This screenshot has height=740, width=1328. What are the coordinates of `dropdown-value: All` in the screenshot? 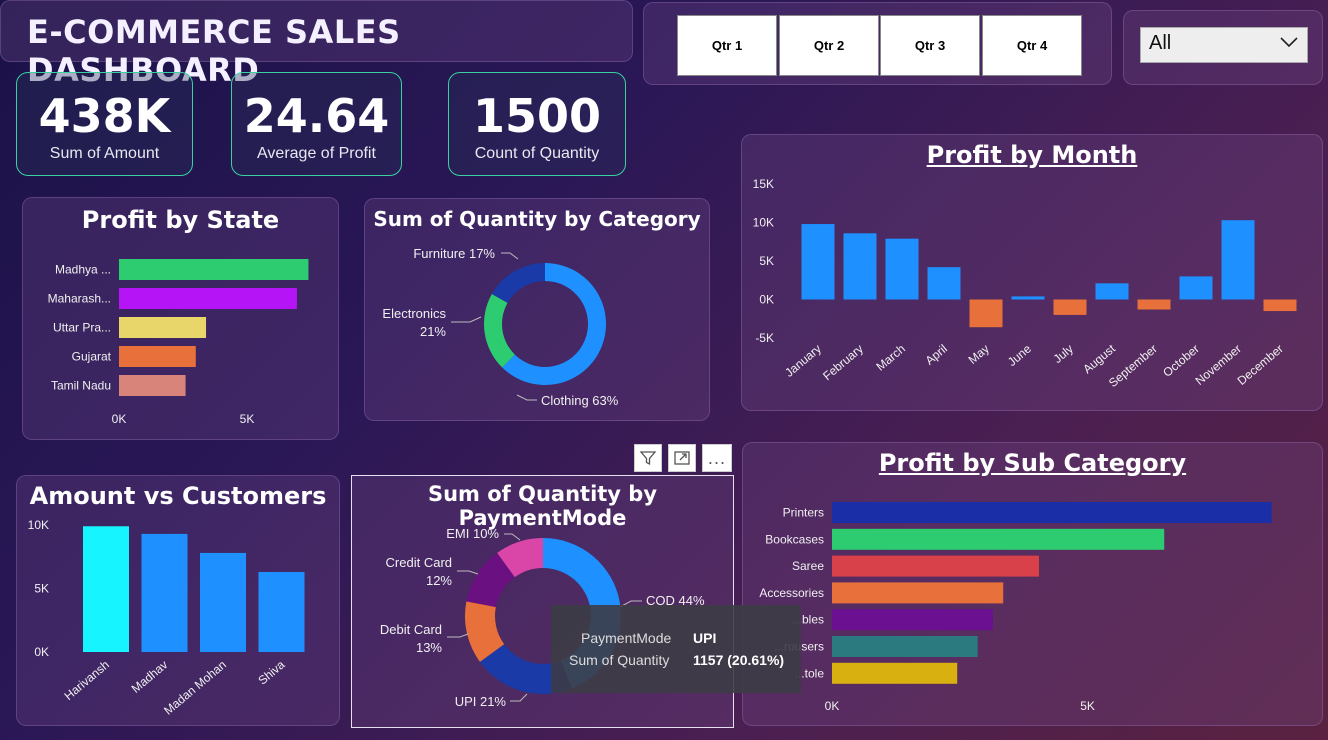 It's located at (1160, 43).